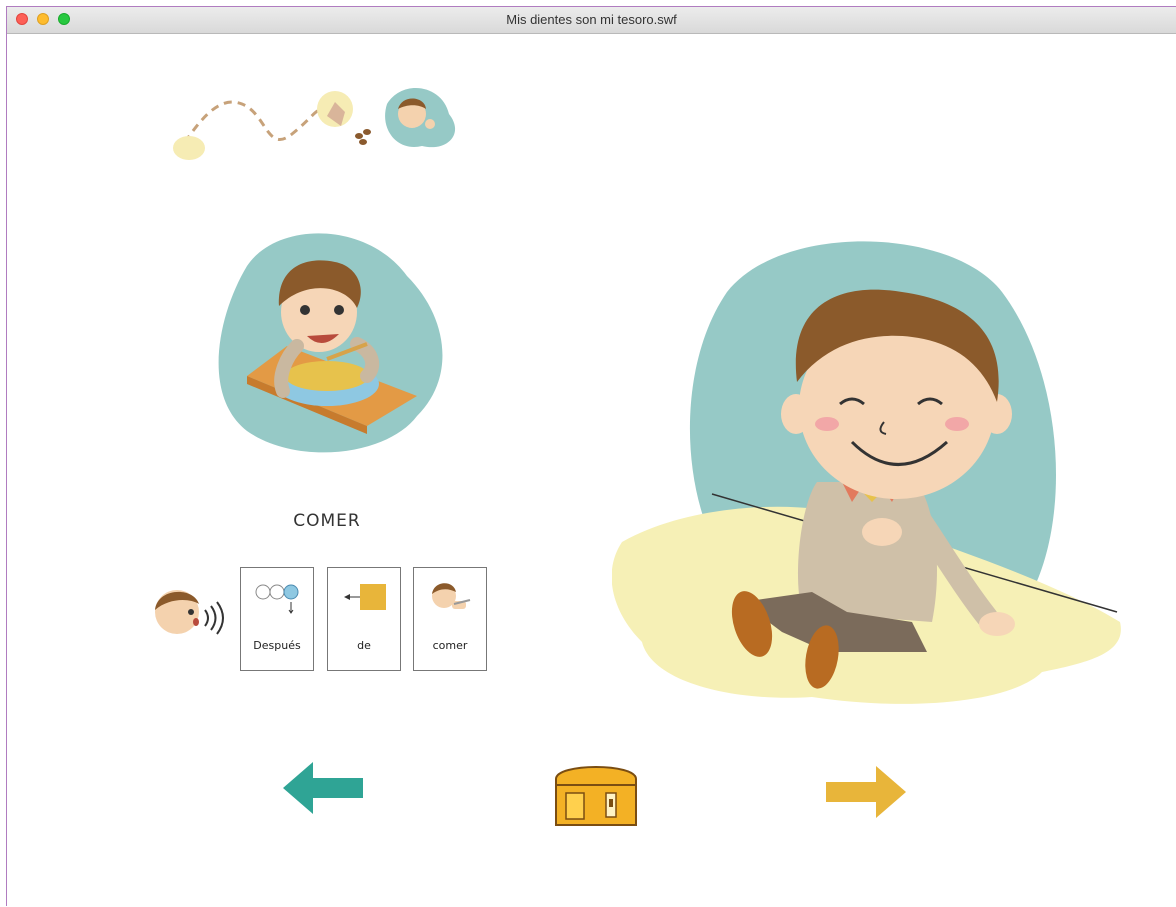  I want to click on treasure-chest-icon, so click(596, 792).